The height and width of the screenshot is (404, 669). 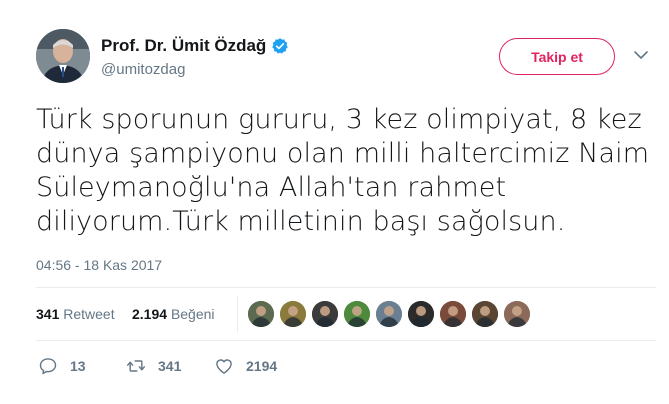 What do you see at coordinates (62, 366) in the screenshot?
I see `reply-button: 13` at bounding box center [62, 366].